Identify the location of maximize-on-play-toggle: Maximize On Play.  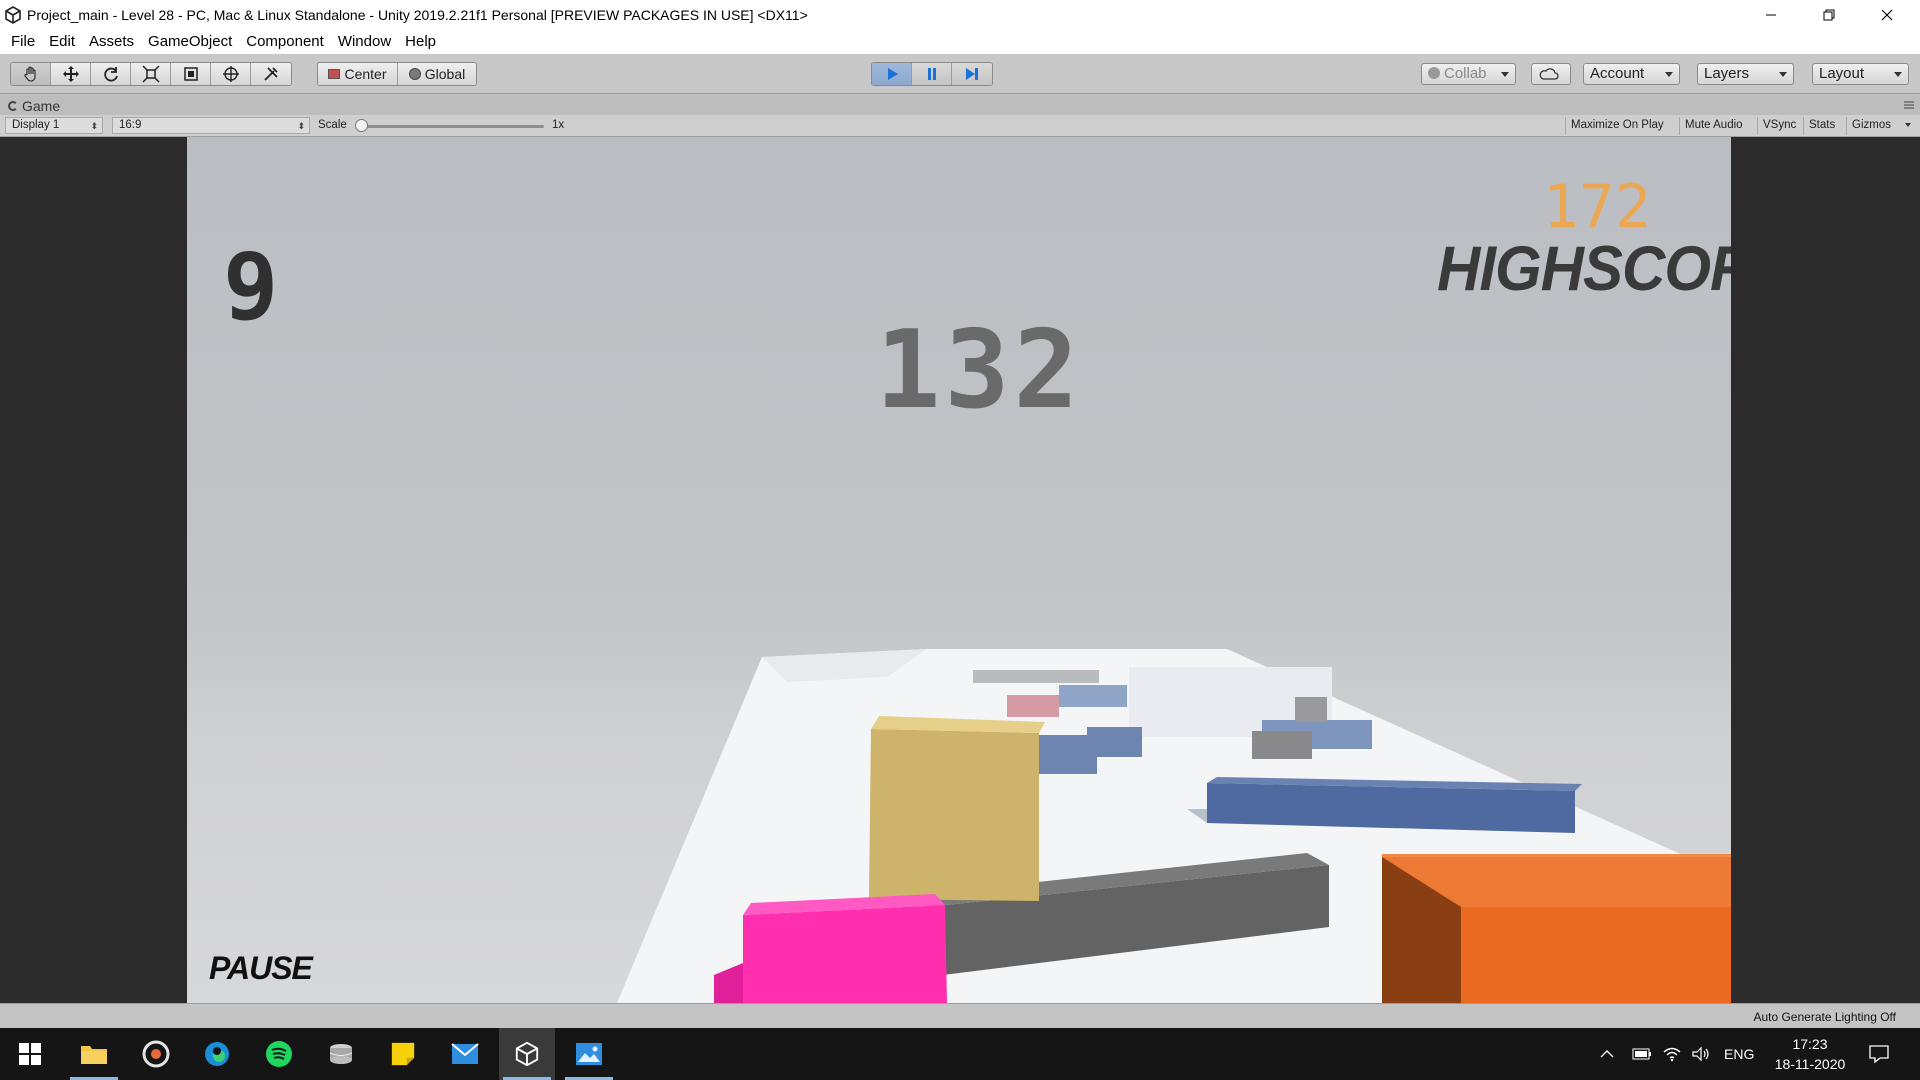
(1617, 126).